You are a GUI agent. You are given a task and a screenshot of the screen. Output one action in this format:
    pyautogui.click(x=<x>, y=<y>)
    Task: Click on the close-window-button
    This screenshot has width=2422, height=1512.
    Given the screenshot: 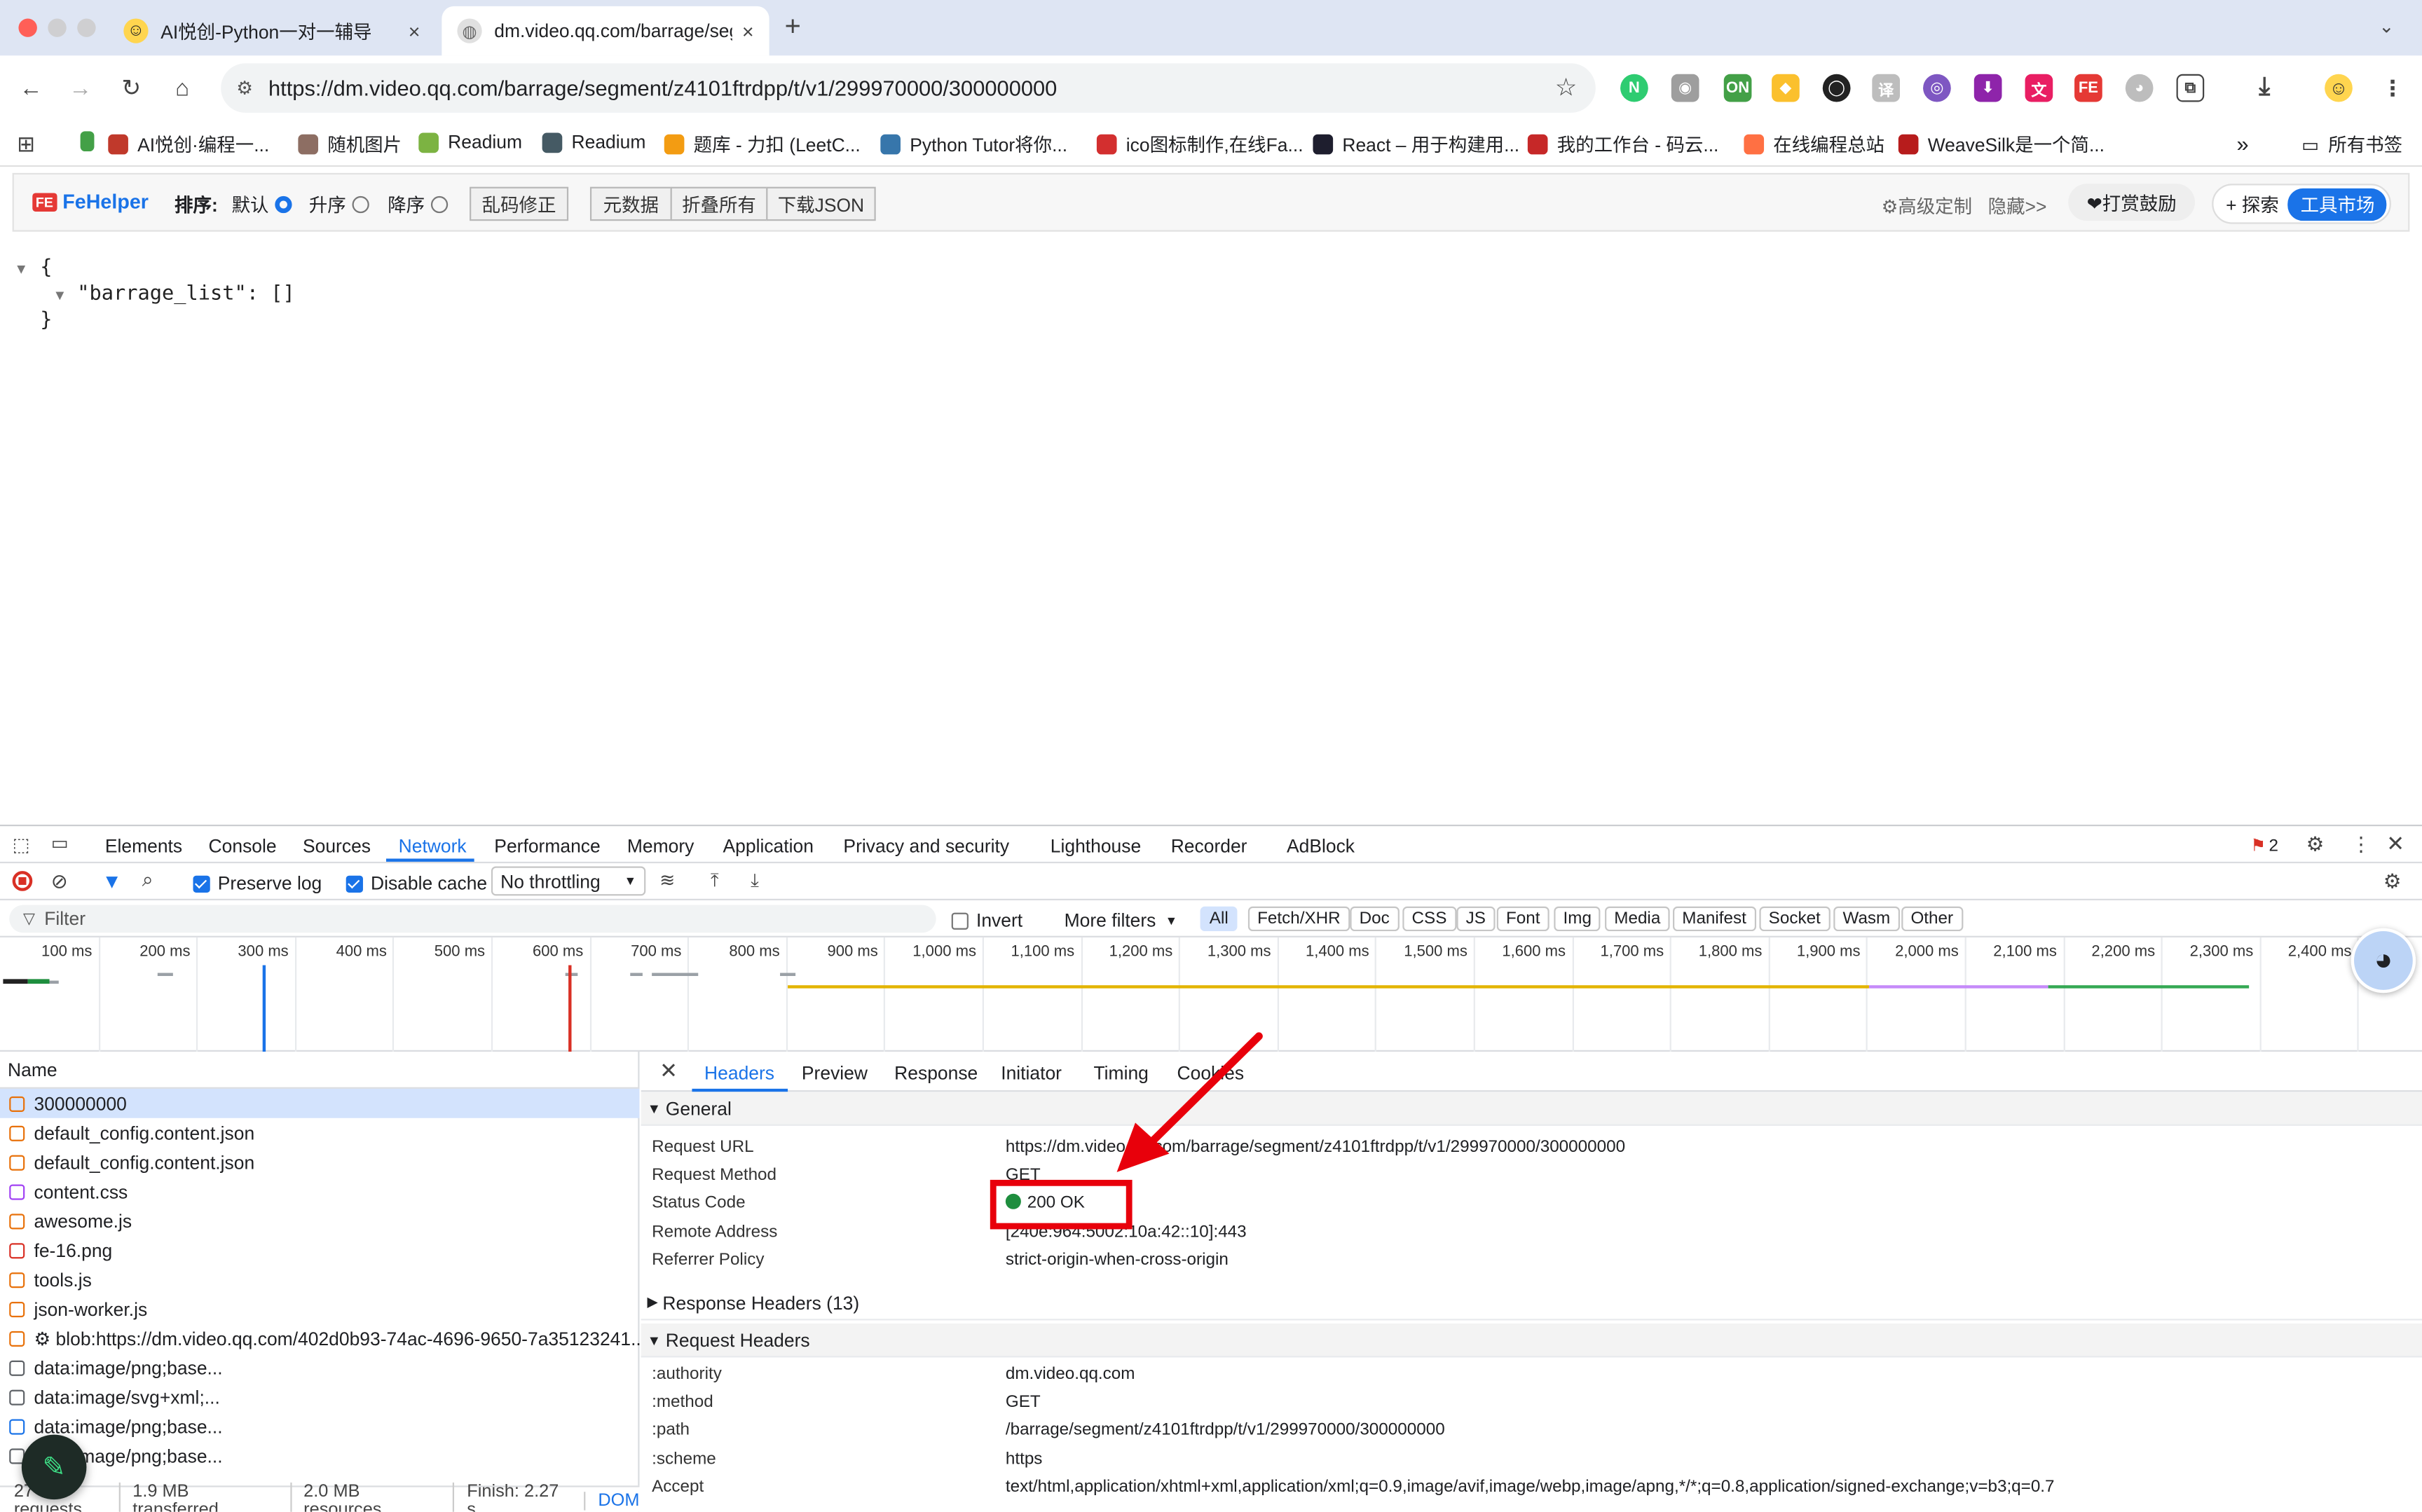 What is the action you would take?
    pyautogui.click(x=27, y=27)
    